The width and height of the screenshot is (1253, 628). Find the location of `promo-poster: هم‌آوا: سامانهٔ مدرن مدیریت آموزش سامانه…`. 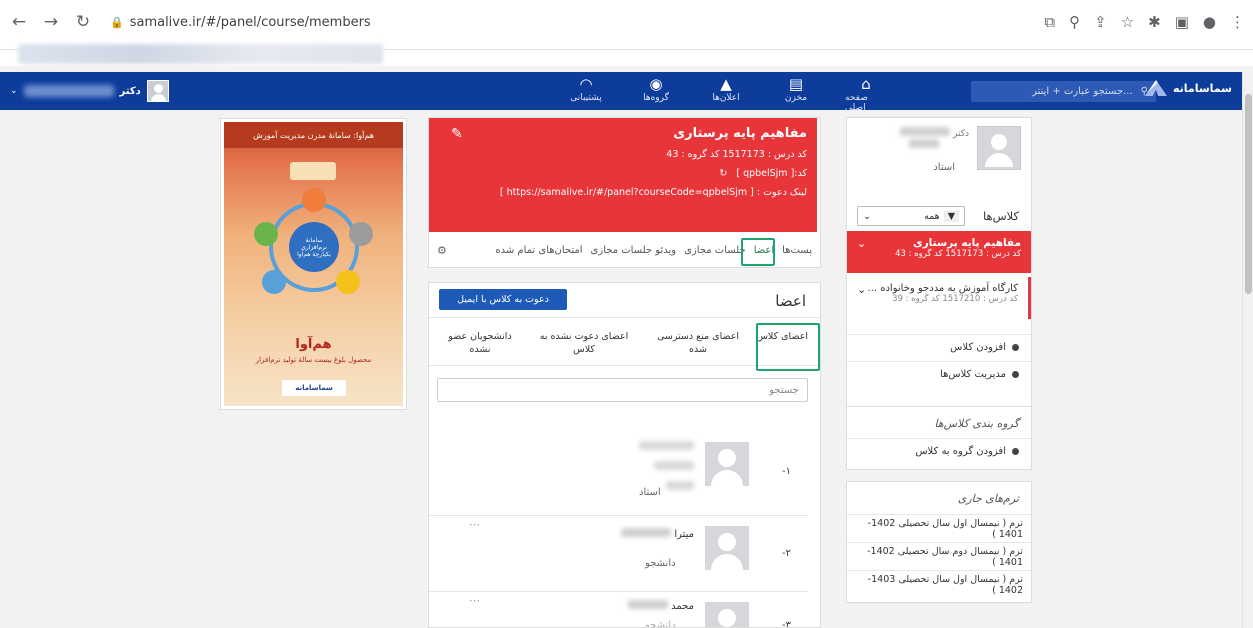

promo-poster: هم‌آوا: سامانهٔ مدرن مدیریت آموزش سامانه… is located at coordinates (313, 264).